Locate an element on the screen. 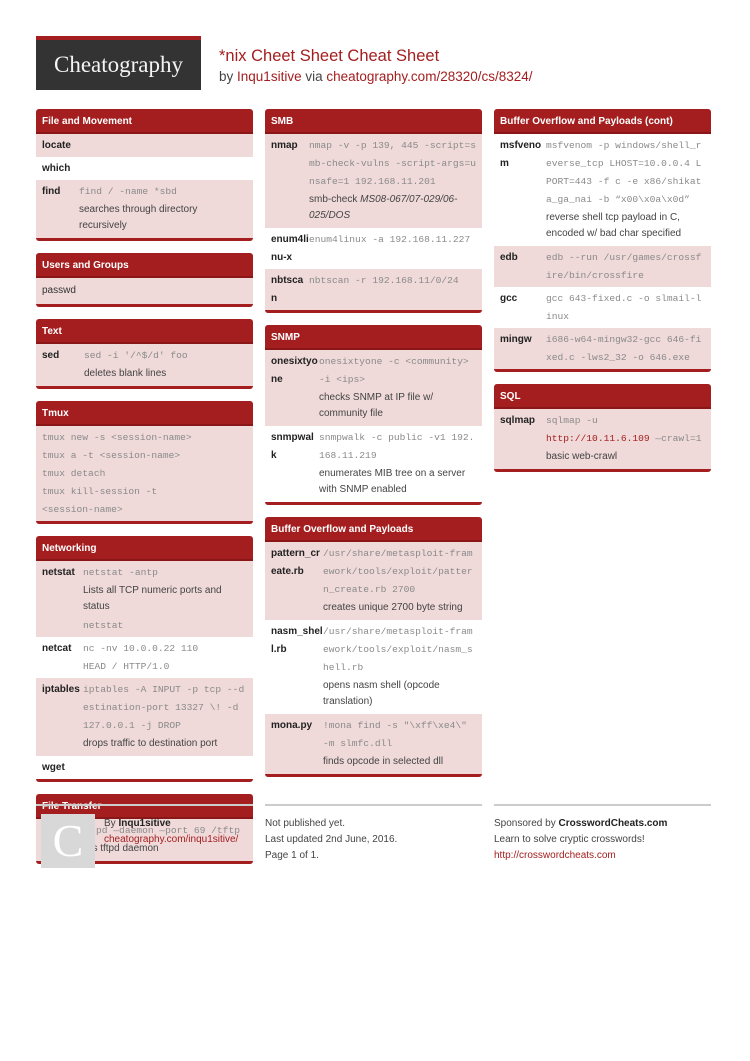  section-title: Networking is located at coordinates (144, 548).